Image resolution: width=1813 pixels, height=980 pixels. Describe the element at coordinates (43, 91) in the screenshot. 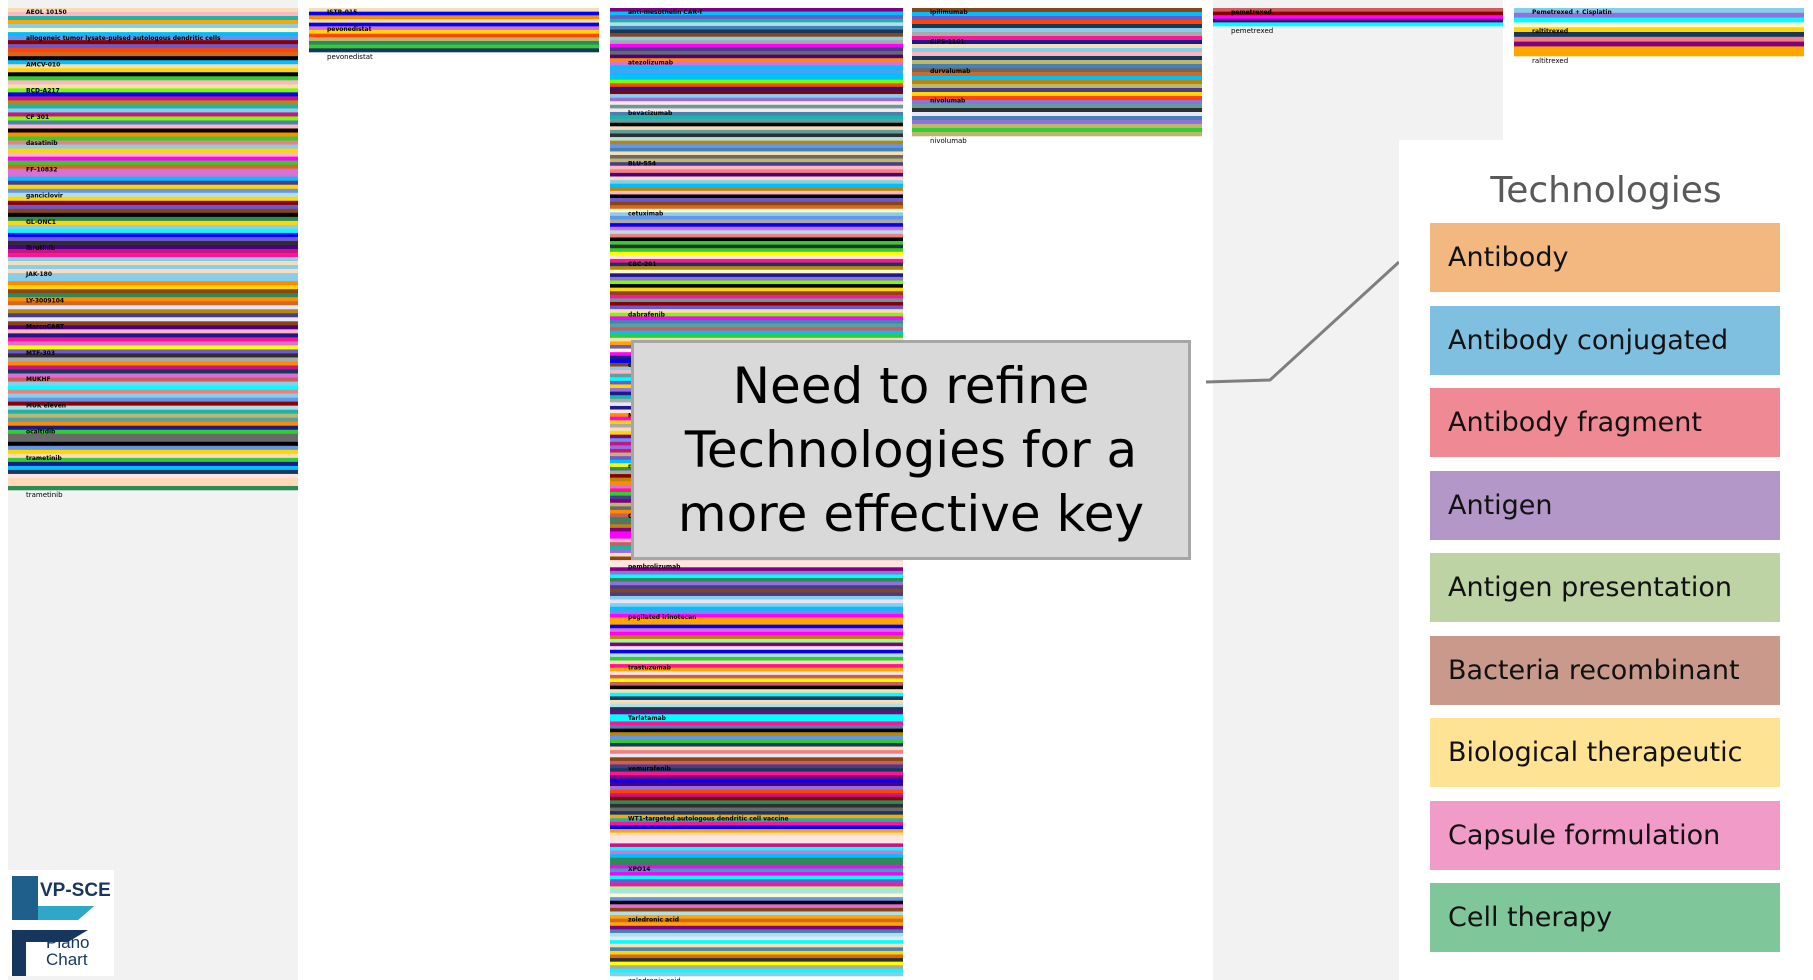

I see `stripe-label: BCD-A217` at that location.